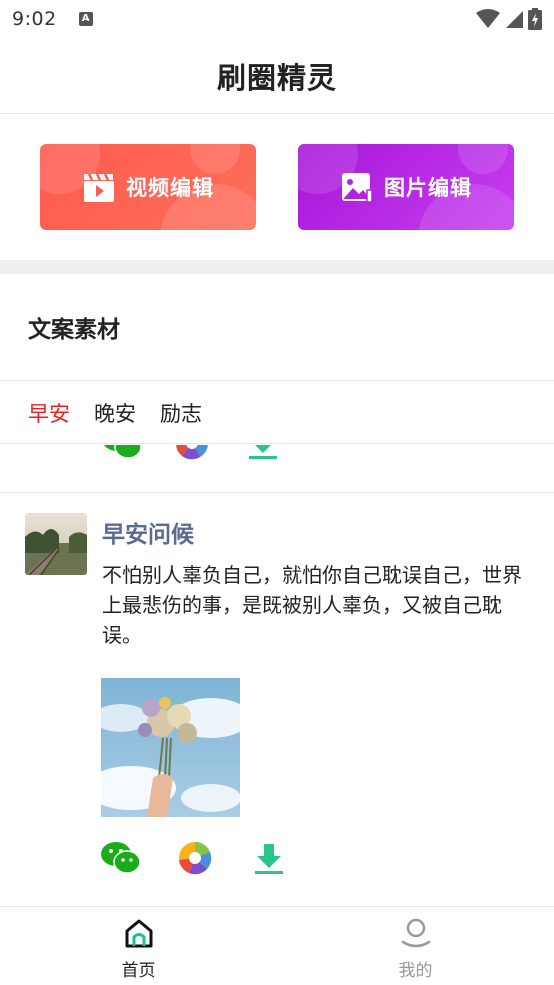 This screenshot has width=554, height=985. What do you see at coordinates (99, 187) in the screenshot?
I see `video-clapper-icon` at bounding box center [99, 187].